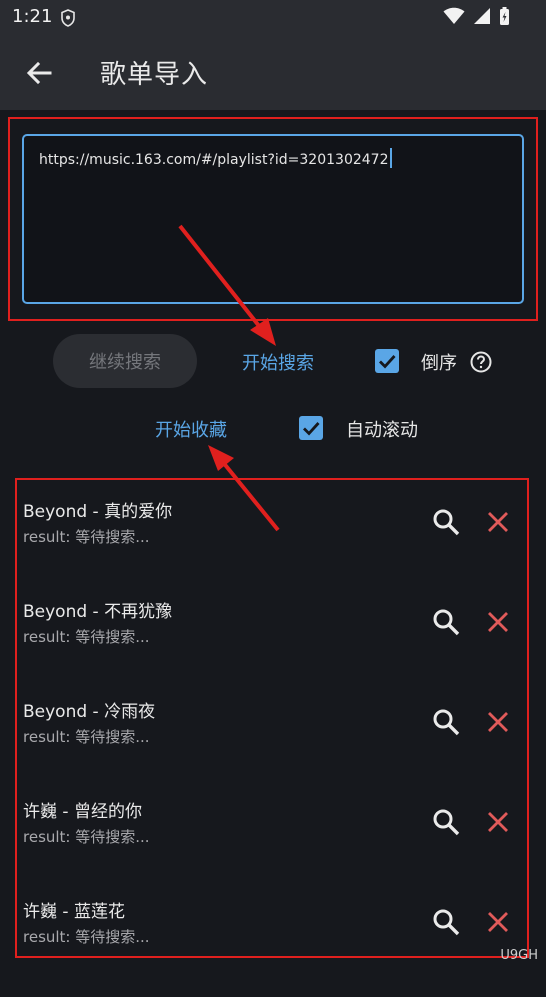  What do you see at coordinates (221, 458) in the screenshot?
I see `arrowhead-start-collect` at bounding box center [221, 458].